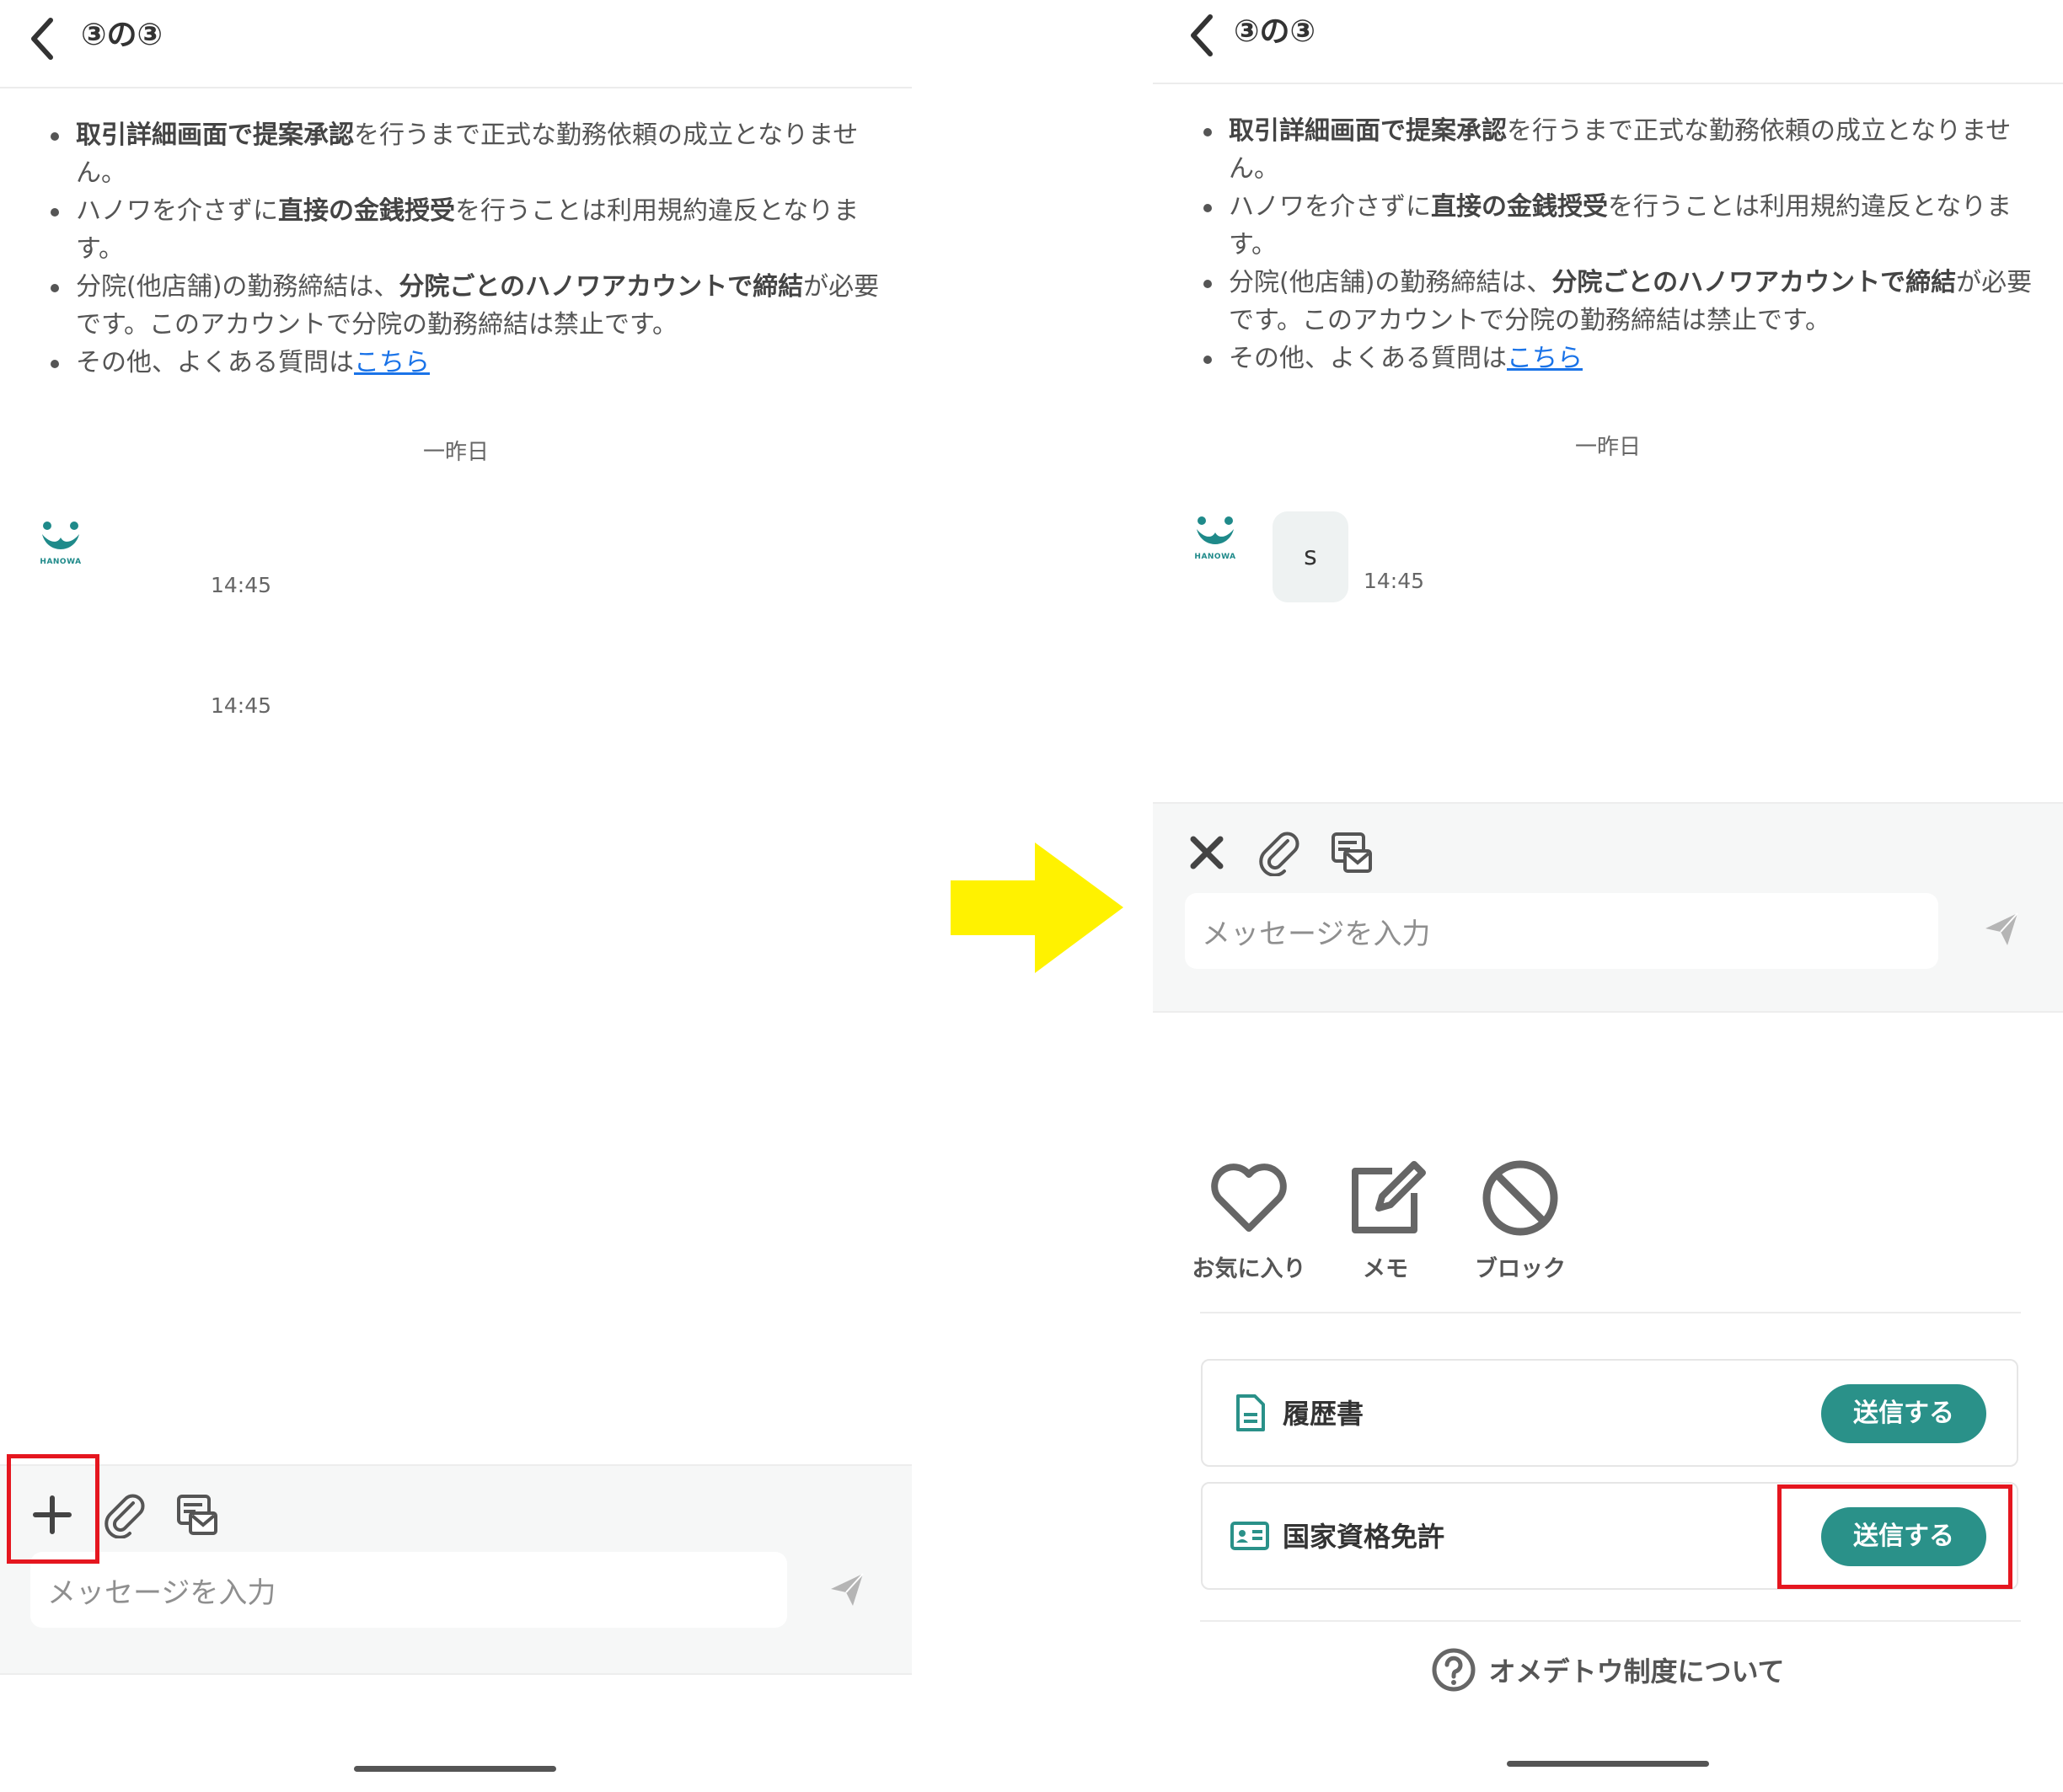  Describe the element at coordinates (1520, 1198) in the screenshot. I see `block-icon` at that location.